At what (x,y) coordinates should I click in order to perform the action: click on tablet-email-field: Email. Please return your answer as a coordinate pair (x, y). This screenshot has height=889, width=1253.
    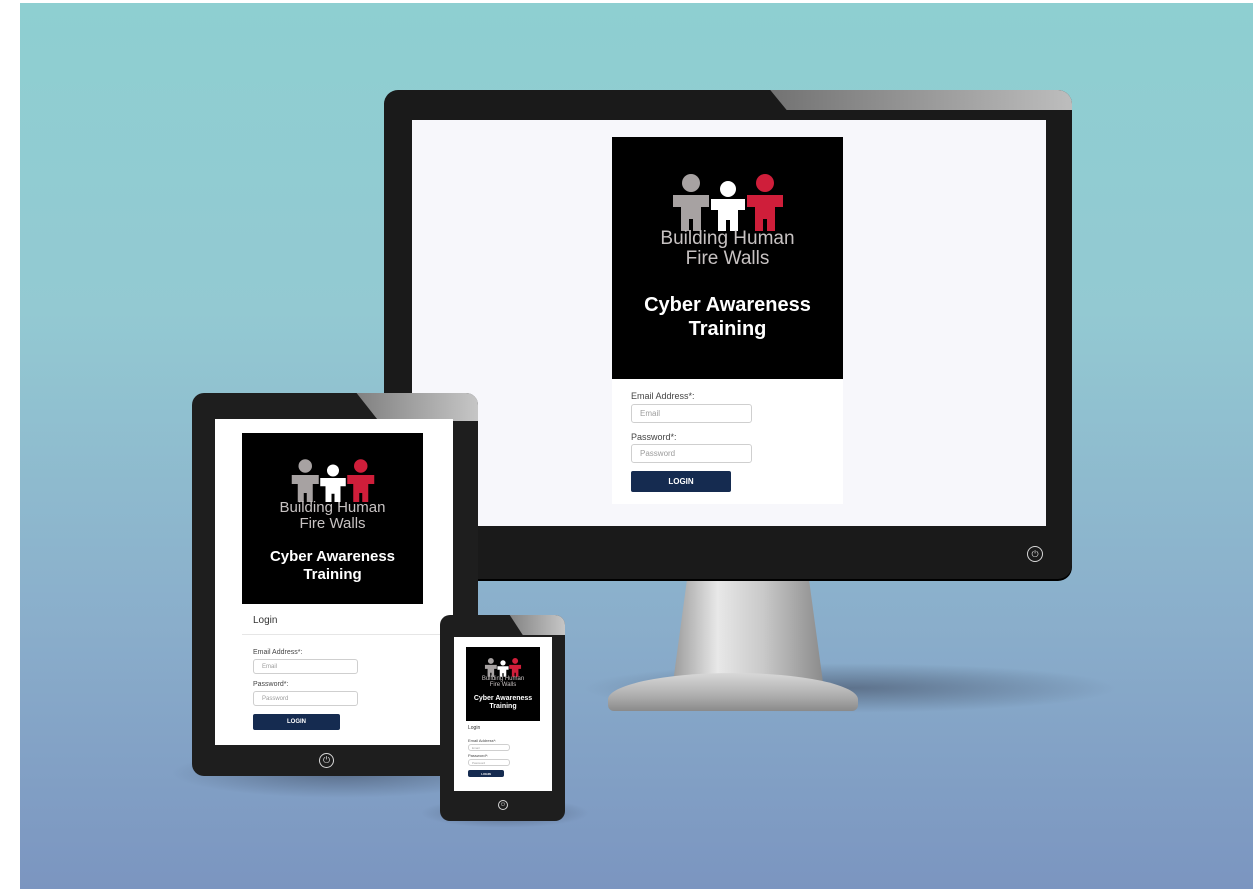
    Looking at the image, I should click on (305, 666).